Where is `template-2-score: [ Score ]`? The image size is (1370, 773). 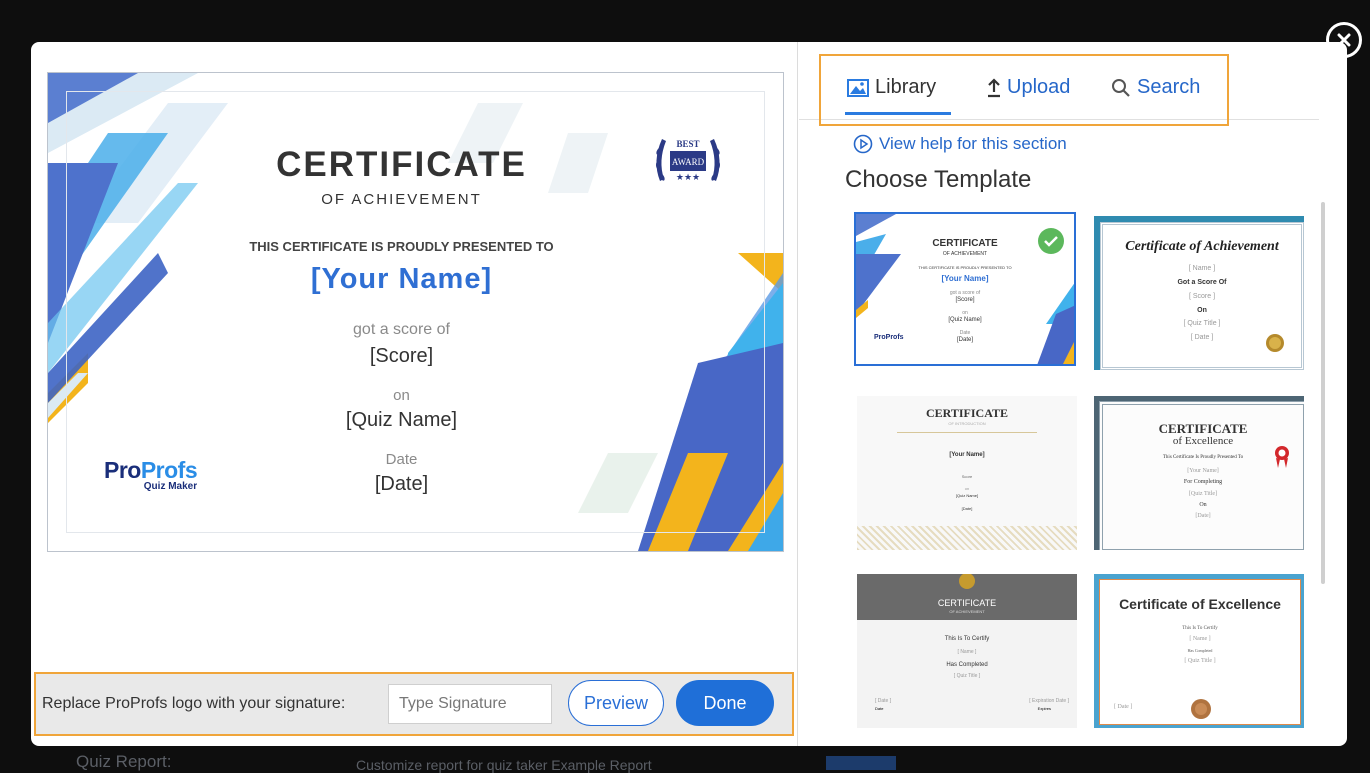
template-2-score: [ Score ] is located at coordinates (1202, 296).